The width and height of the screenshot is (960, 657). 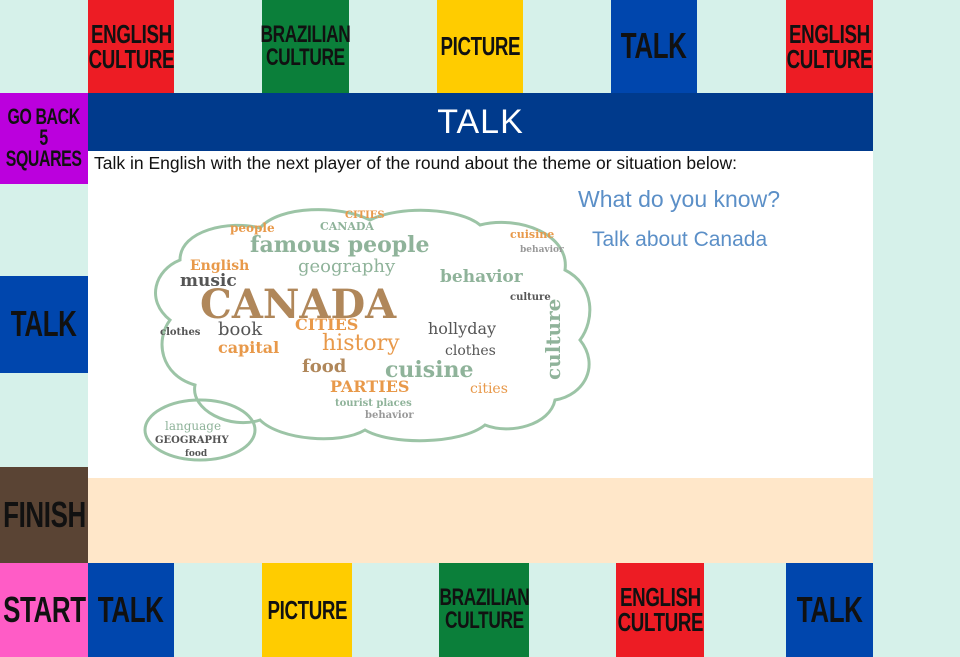 I want to click on square-brazilian-culture-top: BRAZILIAN CULTURE, so click(x=306, y=46).